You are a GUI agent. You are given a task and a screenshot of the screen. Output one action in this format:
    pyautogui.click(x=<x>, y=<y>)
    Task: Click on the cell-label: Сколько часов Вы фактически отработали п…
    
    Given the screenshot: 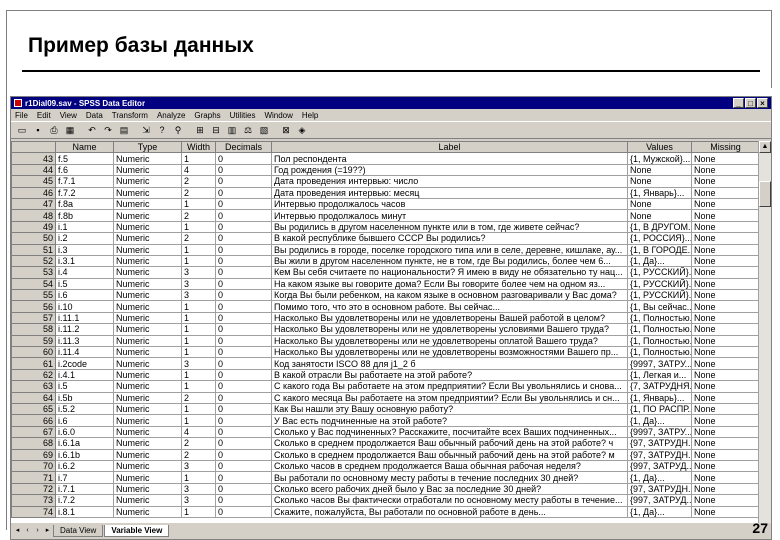 What is the action you would take?
    pyautogui.click(x=449, y=500)
    